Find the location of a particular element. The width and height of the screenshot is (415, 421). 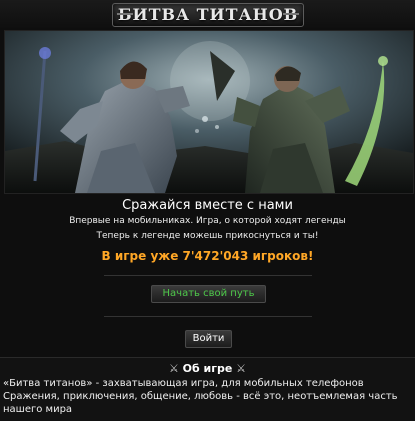

header: БИТВА ТИТАНОВ is located at coordinates (207, 14).